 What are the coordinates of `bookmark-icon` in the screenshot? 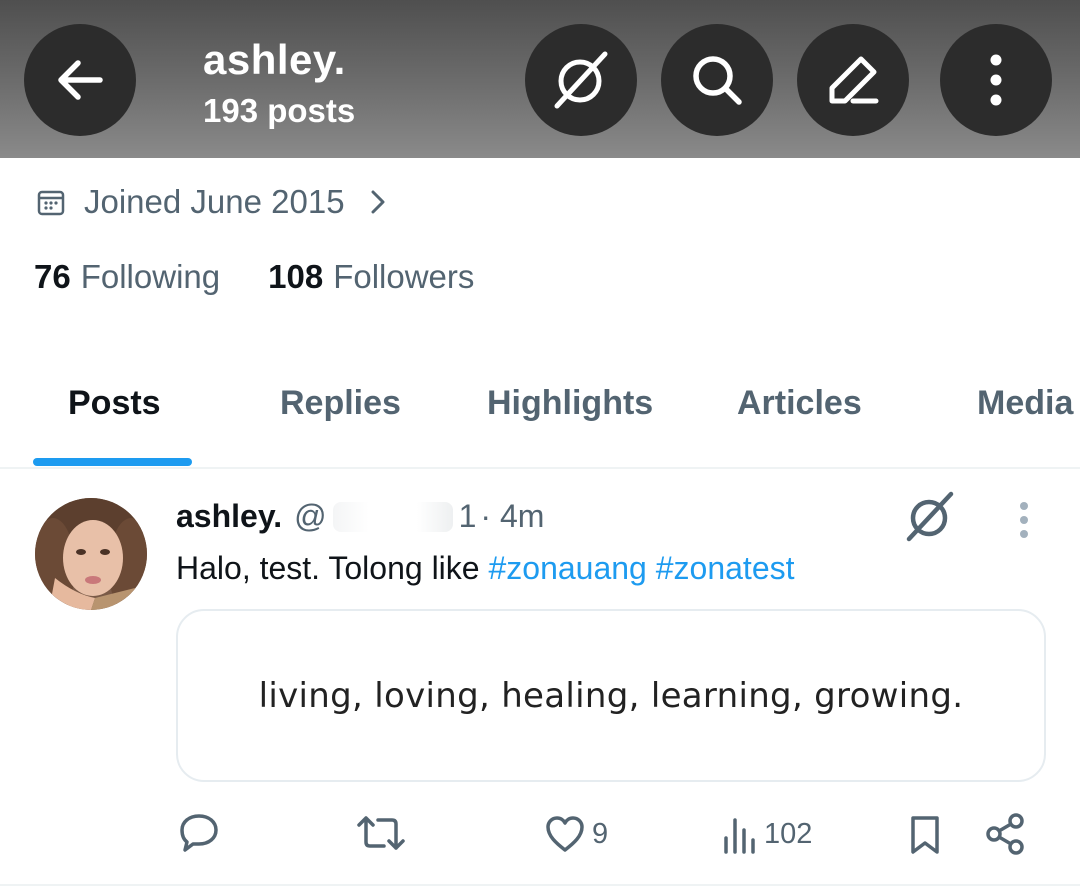 It's located at (925, 835).